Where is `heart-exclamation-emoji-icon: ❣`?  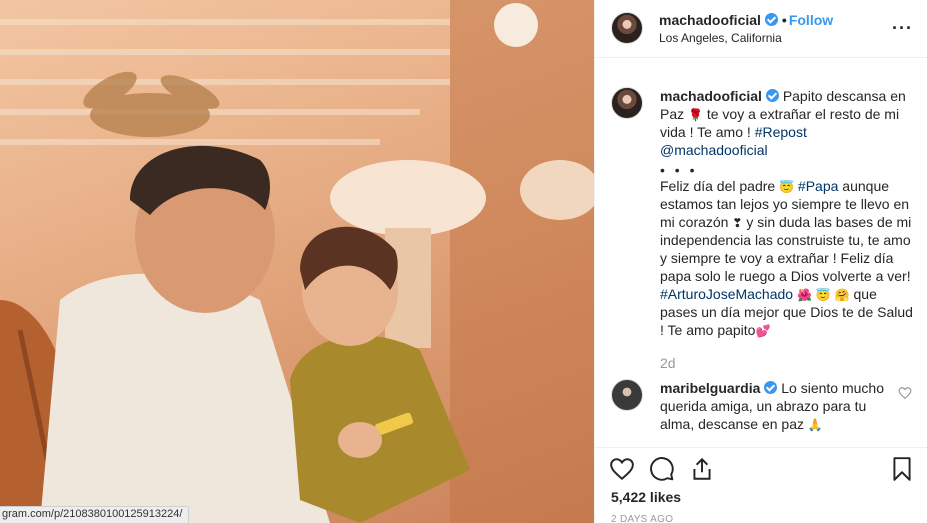 heart-exclamation-emoji-icon: ❣ is located at coordinates (737, 223).